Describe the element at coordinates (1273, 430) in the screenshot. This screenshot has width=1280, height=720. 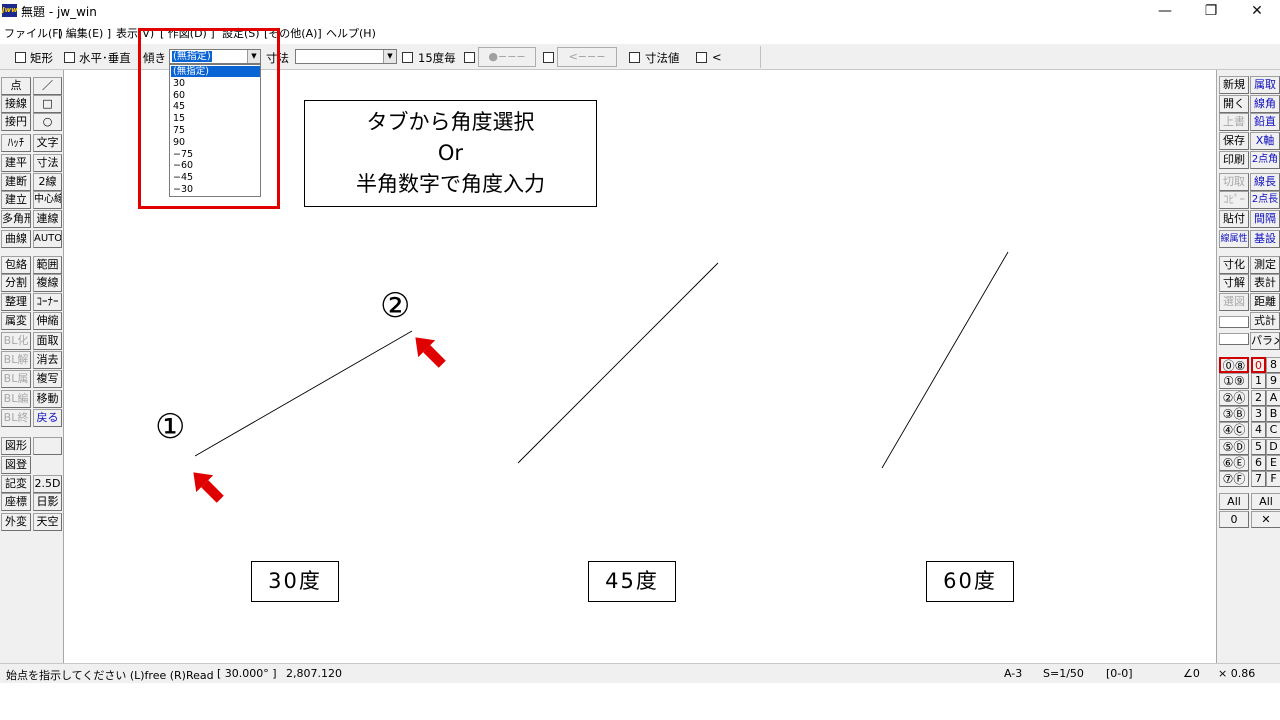
I see `layer-button: C` at that location.